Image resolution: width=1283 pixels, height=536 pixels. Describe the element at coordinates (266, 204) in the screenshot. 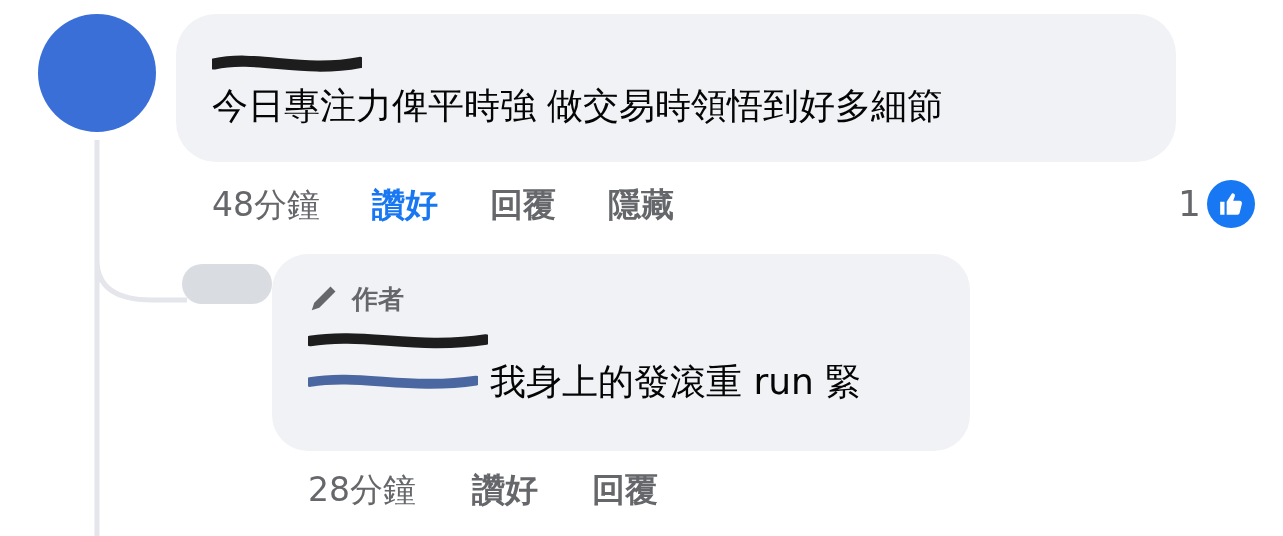

I see `comment-time: 48分鐘` at that location.